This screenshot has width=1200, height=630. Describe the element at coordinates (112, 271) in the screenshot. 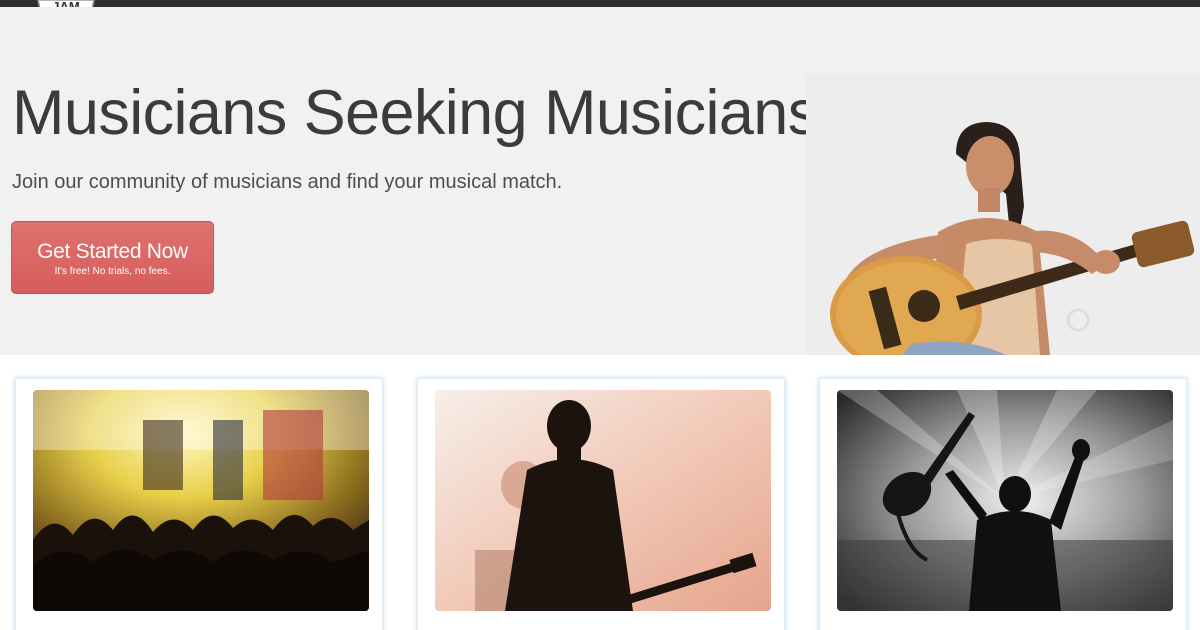

I see `get-started-sublabel: It's free! No trials, no fees.` at that location.